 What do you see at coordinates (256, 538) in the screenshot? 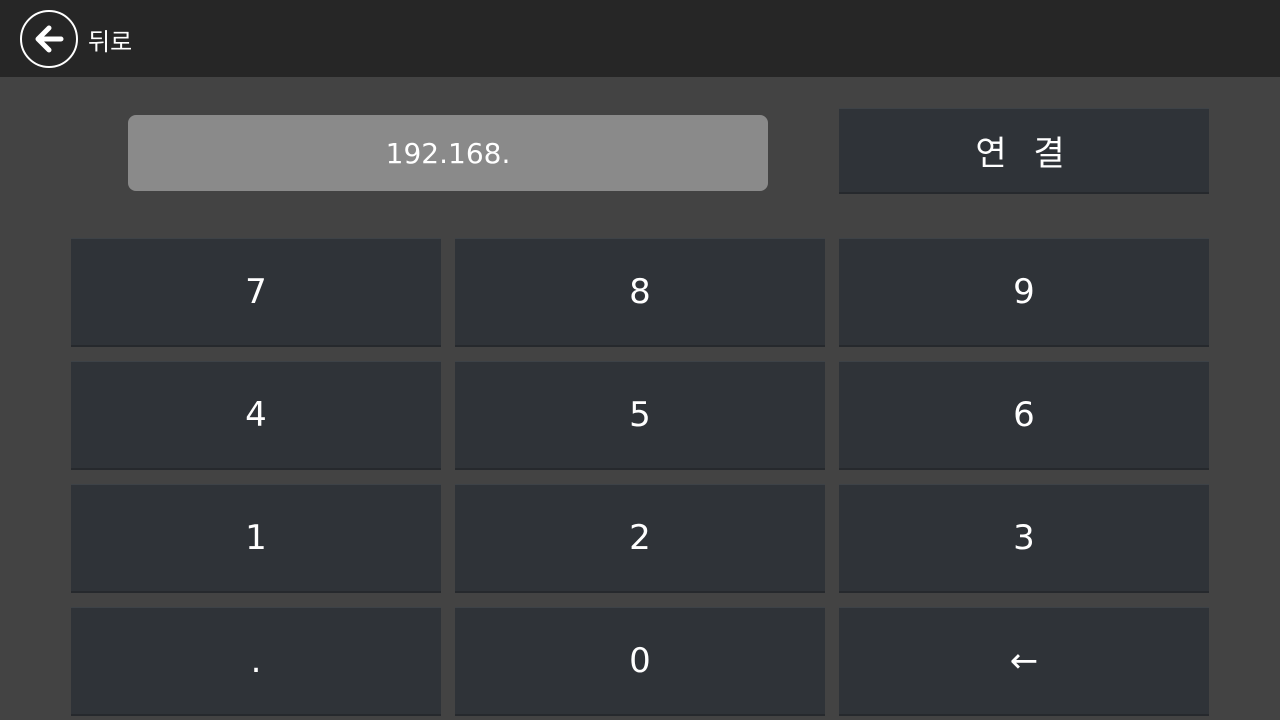
I see `key-1: 1` at bounding box center [256, 538].